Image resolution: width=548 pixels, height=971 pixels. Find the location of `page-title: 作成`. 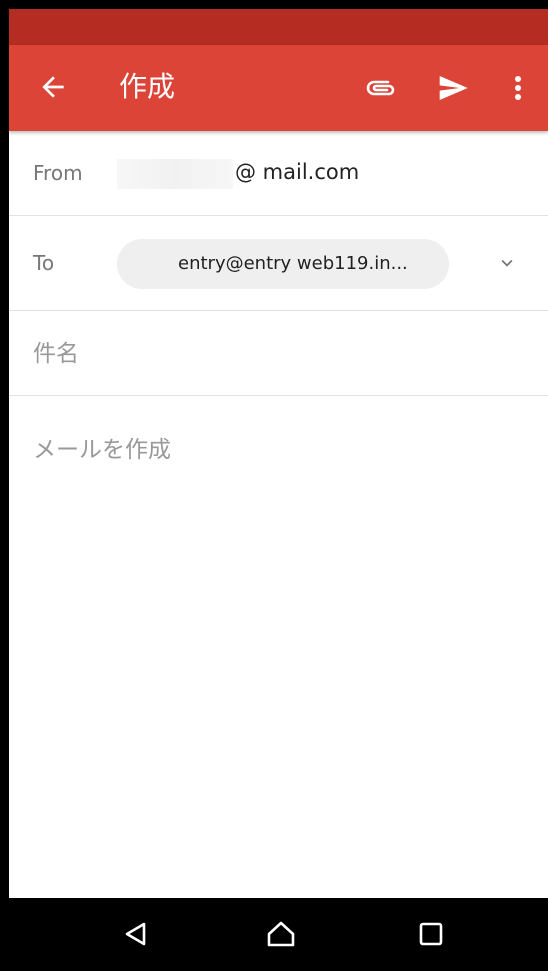

page-title: 作成 is located at coordinates (147, 86).